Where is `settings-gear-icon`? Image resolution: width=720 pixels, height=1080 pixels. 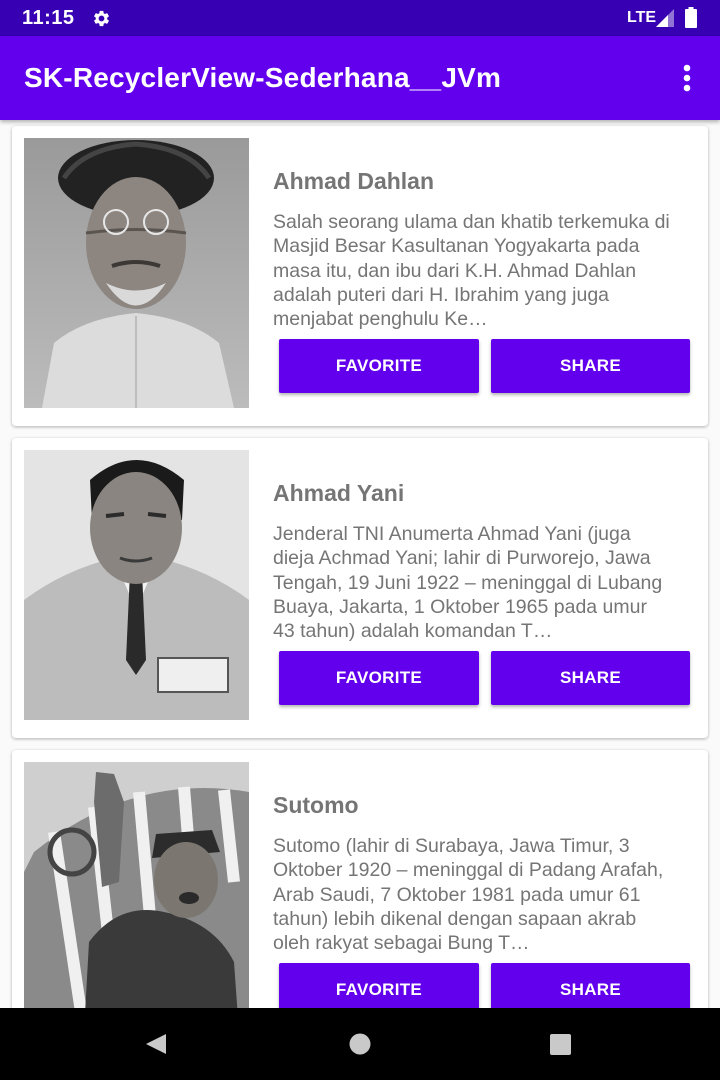 settings-gear-icon is located at coordinates (101, 18).